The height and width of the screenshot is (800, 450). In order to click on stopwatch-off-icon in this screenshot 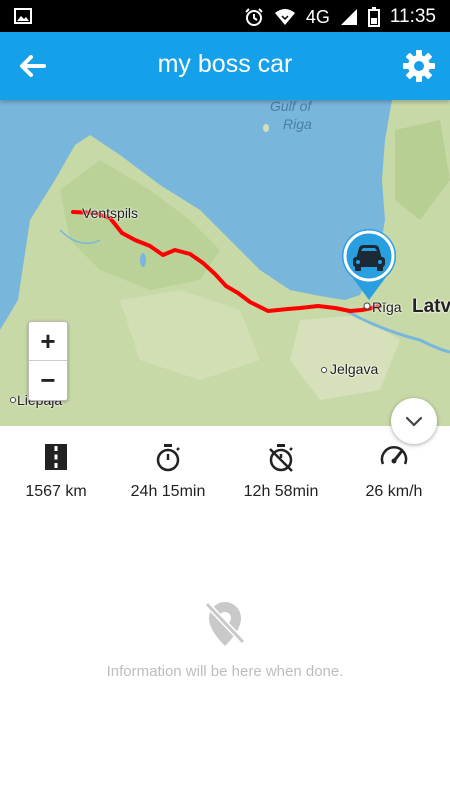, I will do `click(281, 458)`.